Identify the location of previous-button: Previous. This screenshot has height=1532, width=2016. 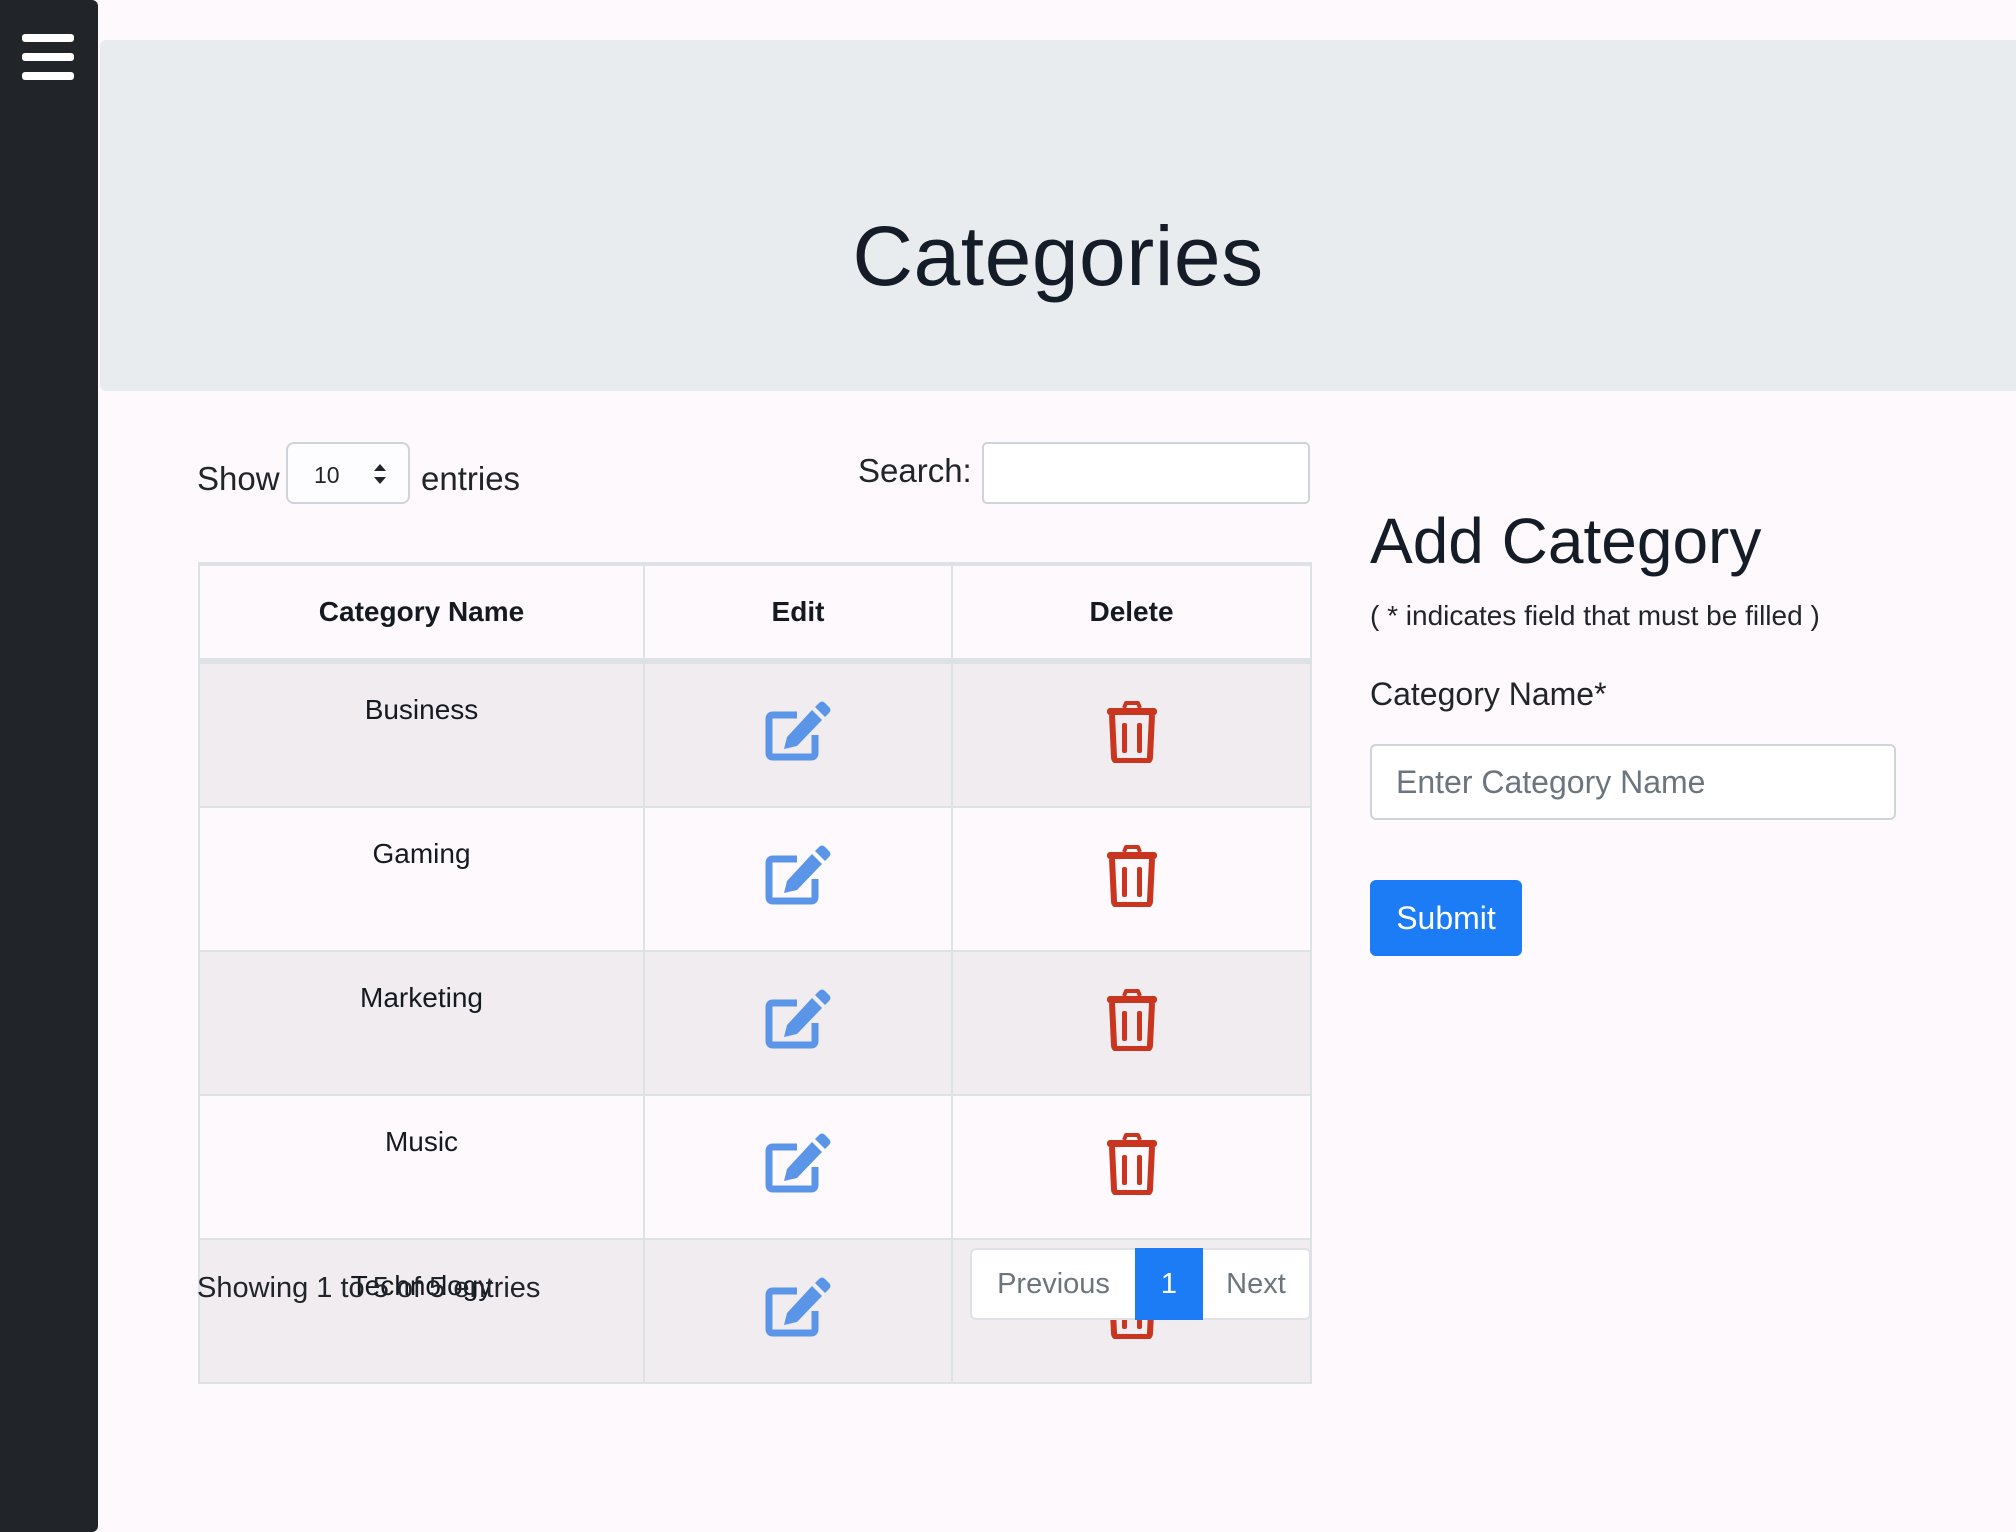
(1052, 1284).